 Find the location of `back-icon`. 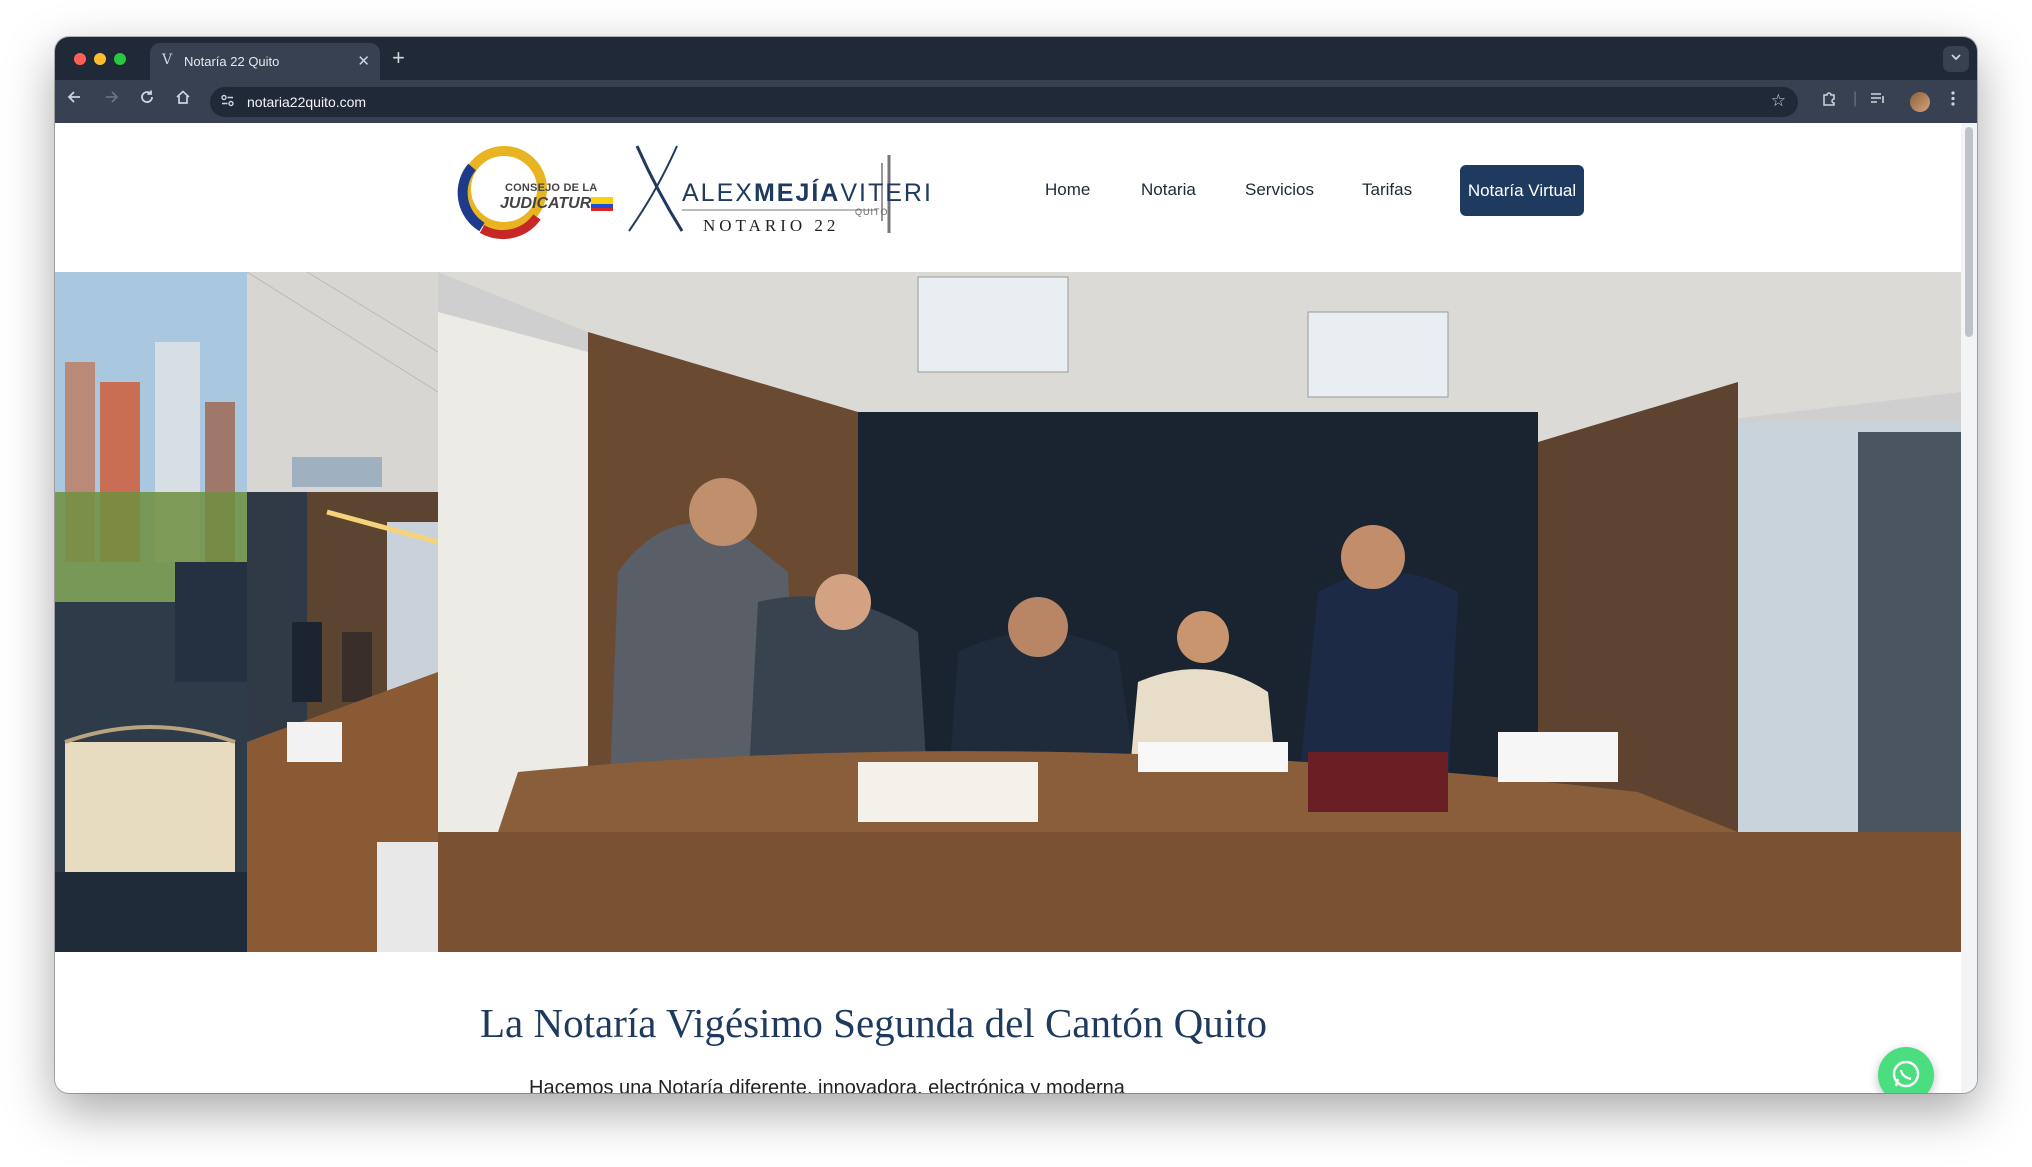

back-icon is located at coordinates (75, 99).